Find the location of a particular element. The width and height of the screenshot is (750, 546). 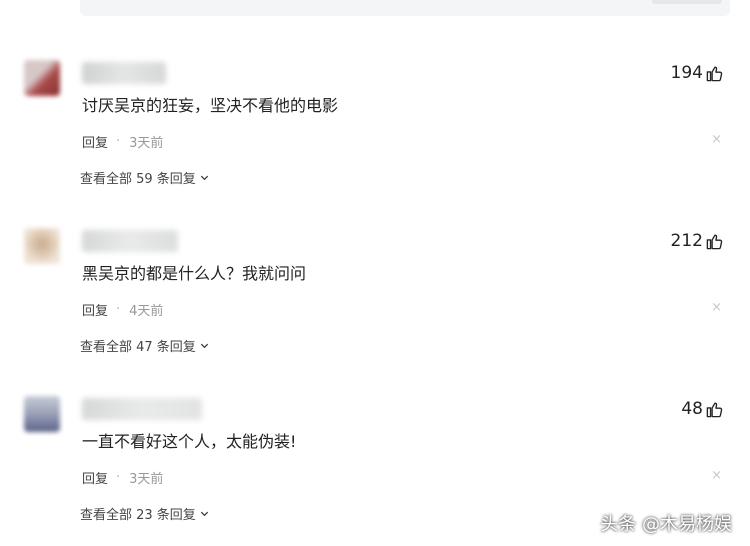

view-all-replies-button: 查看全部 47 条回复 is located at coordinates (145, 345).